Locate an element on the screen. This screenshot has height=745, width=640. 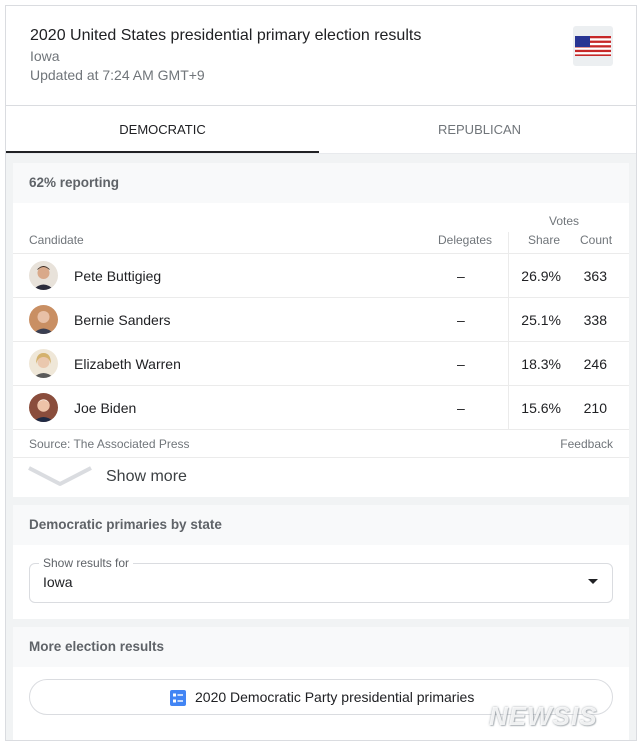
show-more-button: Show more is located at coordinates (321, 477).